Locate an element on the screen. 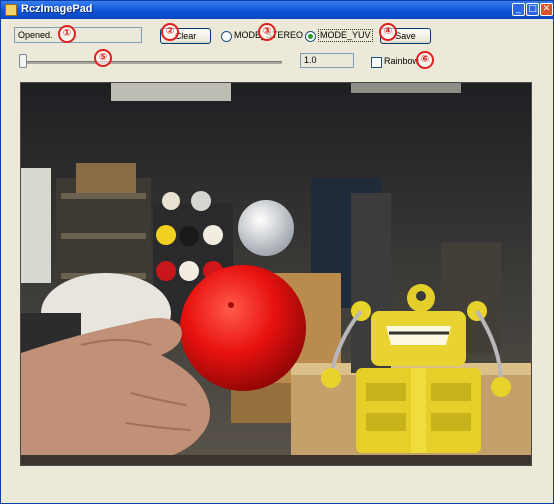 Image resolution: width=554 pixels, height=504 pixels. radio-selected-dot is located at coordinates (310, 36).